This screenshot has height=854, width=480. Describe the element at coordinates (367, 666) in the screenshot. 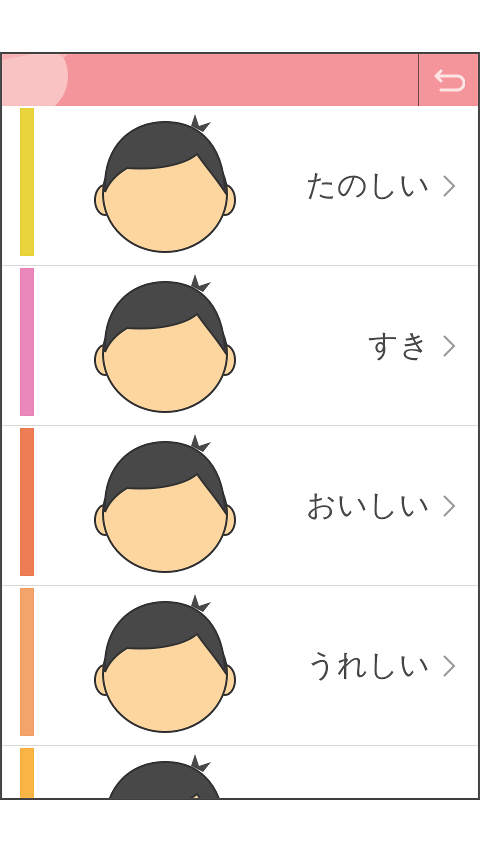

I see `feeling-label: うれしい` at that location.